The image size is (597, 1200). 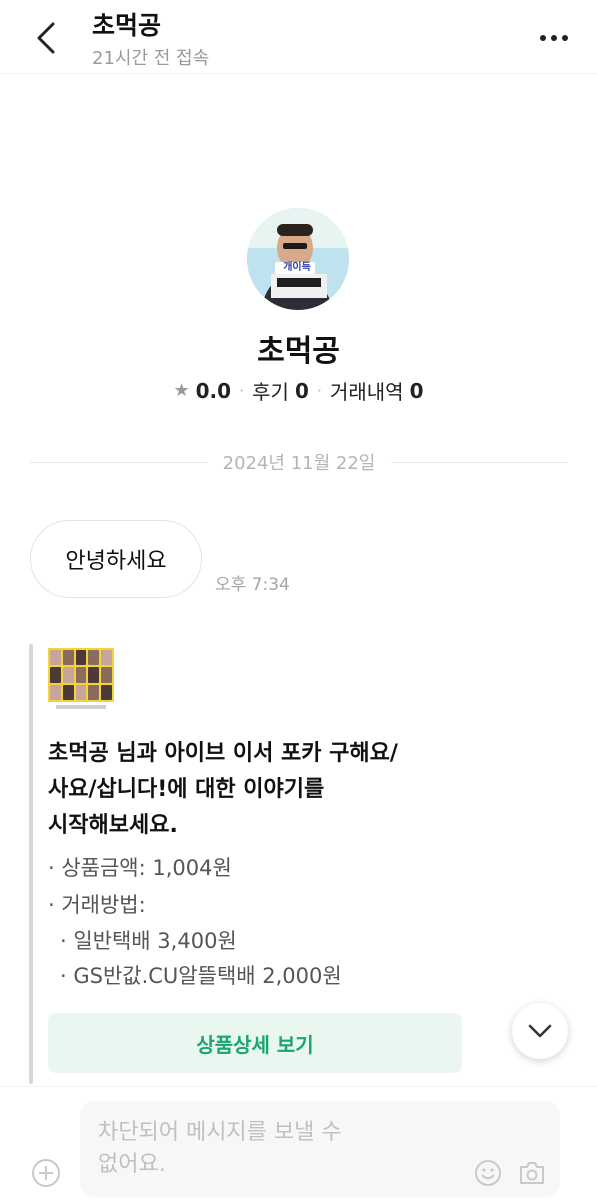 I want to click on camera-button, so click(x=532, y=1173).